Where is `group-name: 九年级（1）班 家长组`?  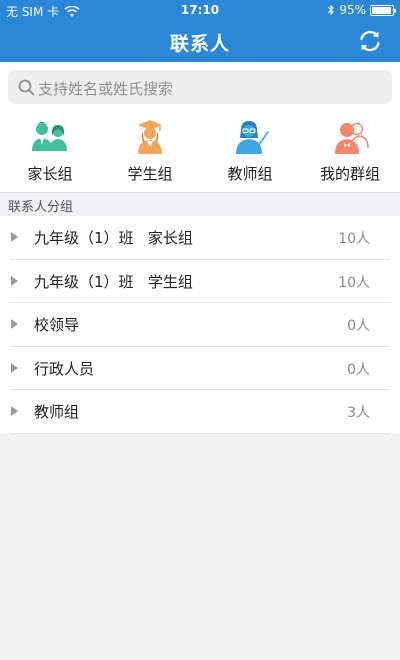
group-name: 九年级（1）班 家长组 is located at coordinates (113, 238).